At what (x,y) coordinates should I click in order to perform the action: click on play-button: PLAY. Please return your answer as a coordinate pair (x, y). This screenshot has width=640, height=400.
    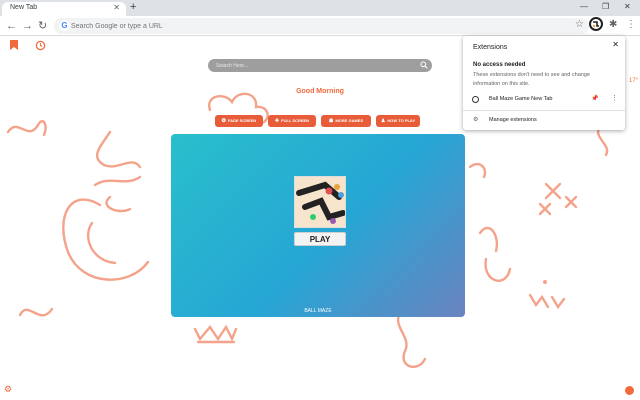
    Looking at the image, I should click on (320, 239).